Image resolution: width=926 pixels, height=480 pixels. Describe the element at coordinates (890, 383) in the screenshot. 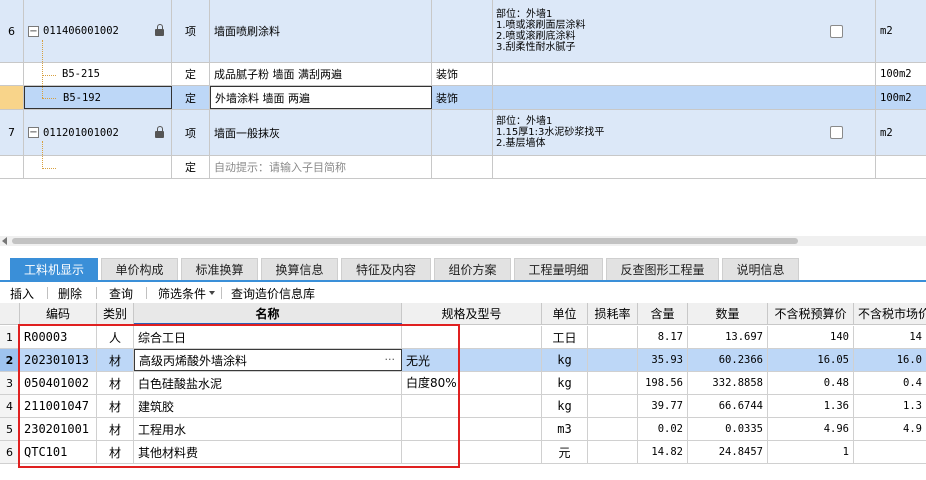

I see `market-price-cell: 0.4` at that location.